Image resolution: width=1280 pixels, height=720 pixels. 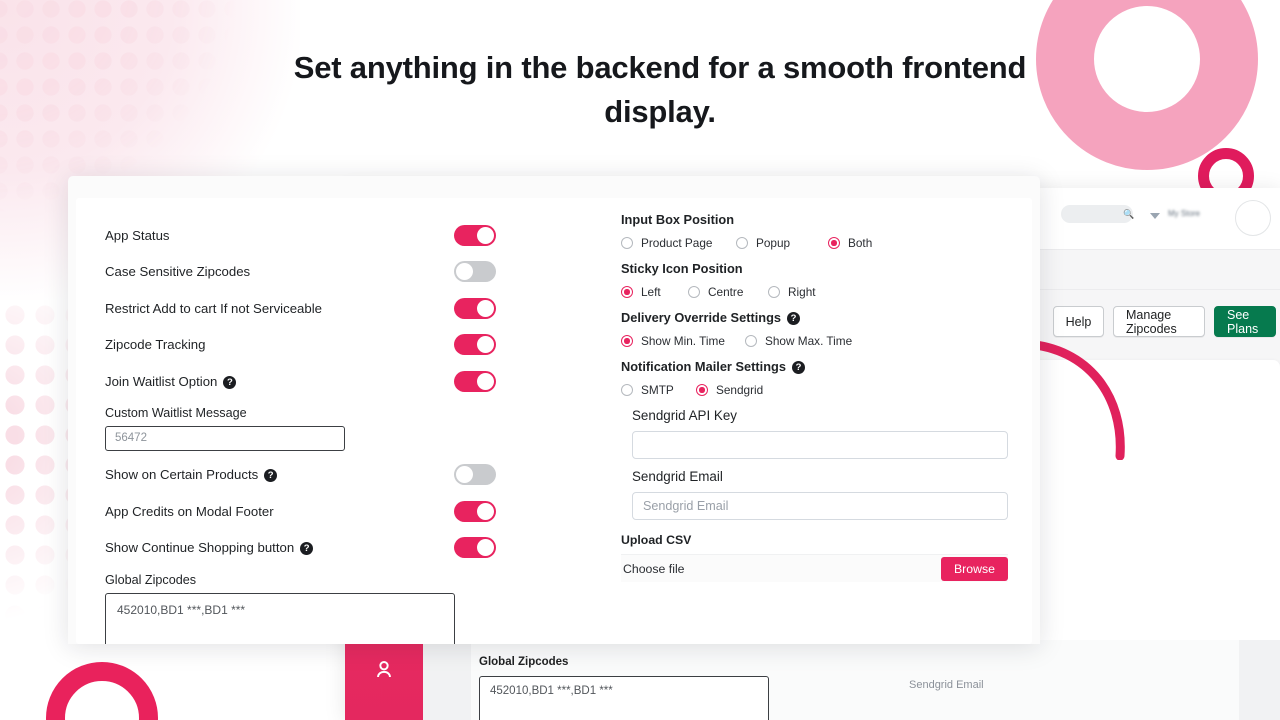 I want to click on radio-sendgrid: Sendgrid, so click(x=729, y=390).